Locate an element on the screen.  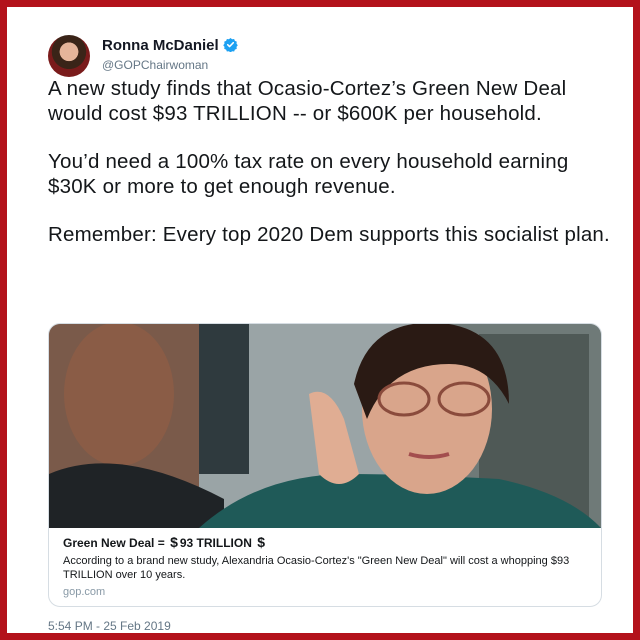
card-domain: gop.com is located at coordinates (327, 592).